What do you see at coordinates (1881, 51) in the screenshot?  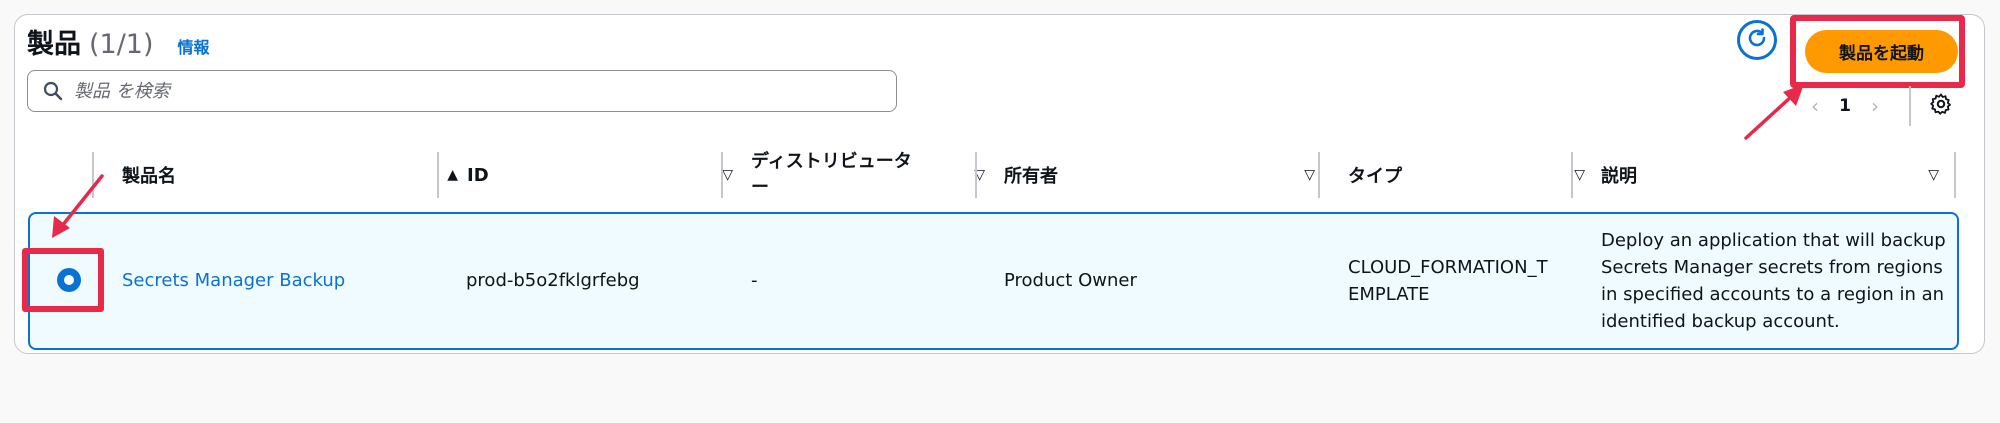 I see `launch-product-button: 製品を起動` at bounding box center [1881, 51].